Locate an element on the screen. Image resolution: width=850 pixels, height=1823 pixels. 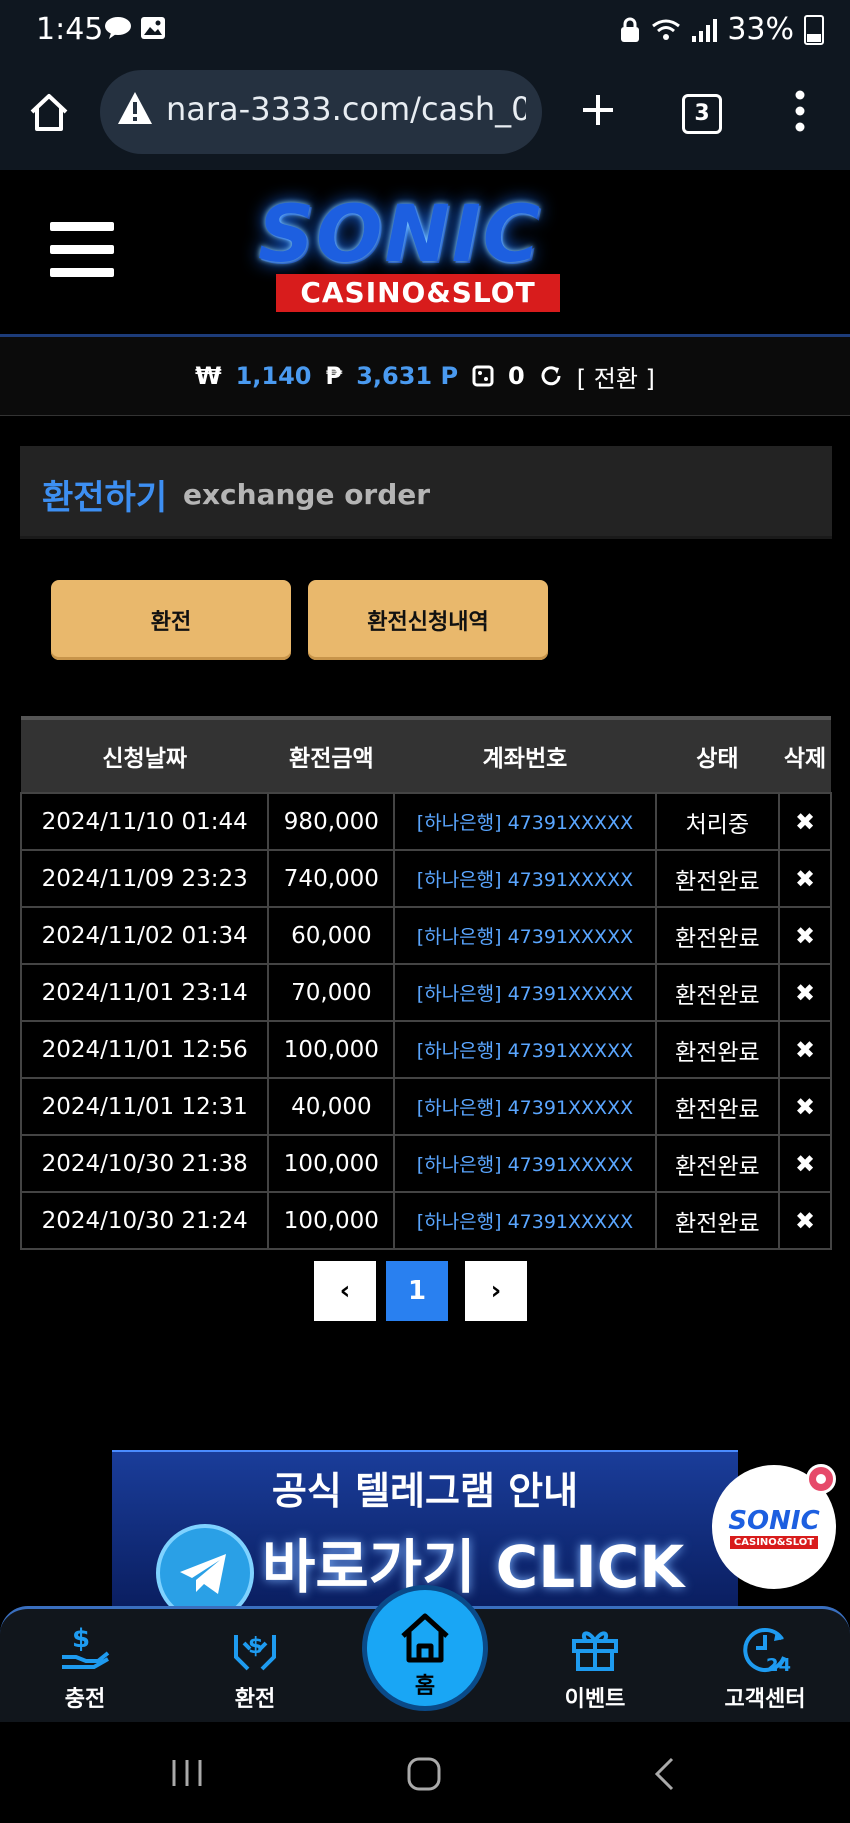
cell-date: 2024/11/10 01:44 is located at coordinates (144, 821).